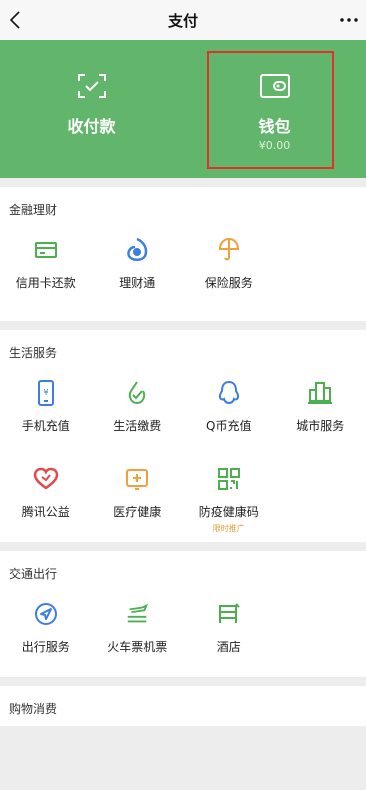 This screenshot has height=790, width=366. Describe the element at coordinates (228, 647) in the screenshot. I see `grid-item-label: 酒店` at that location.